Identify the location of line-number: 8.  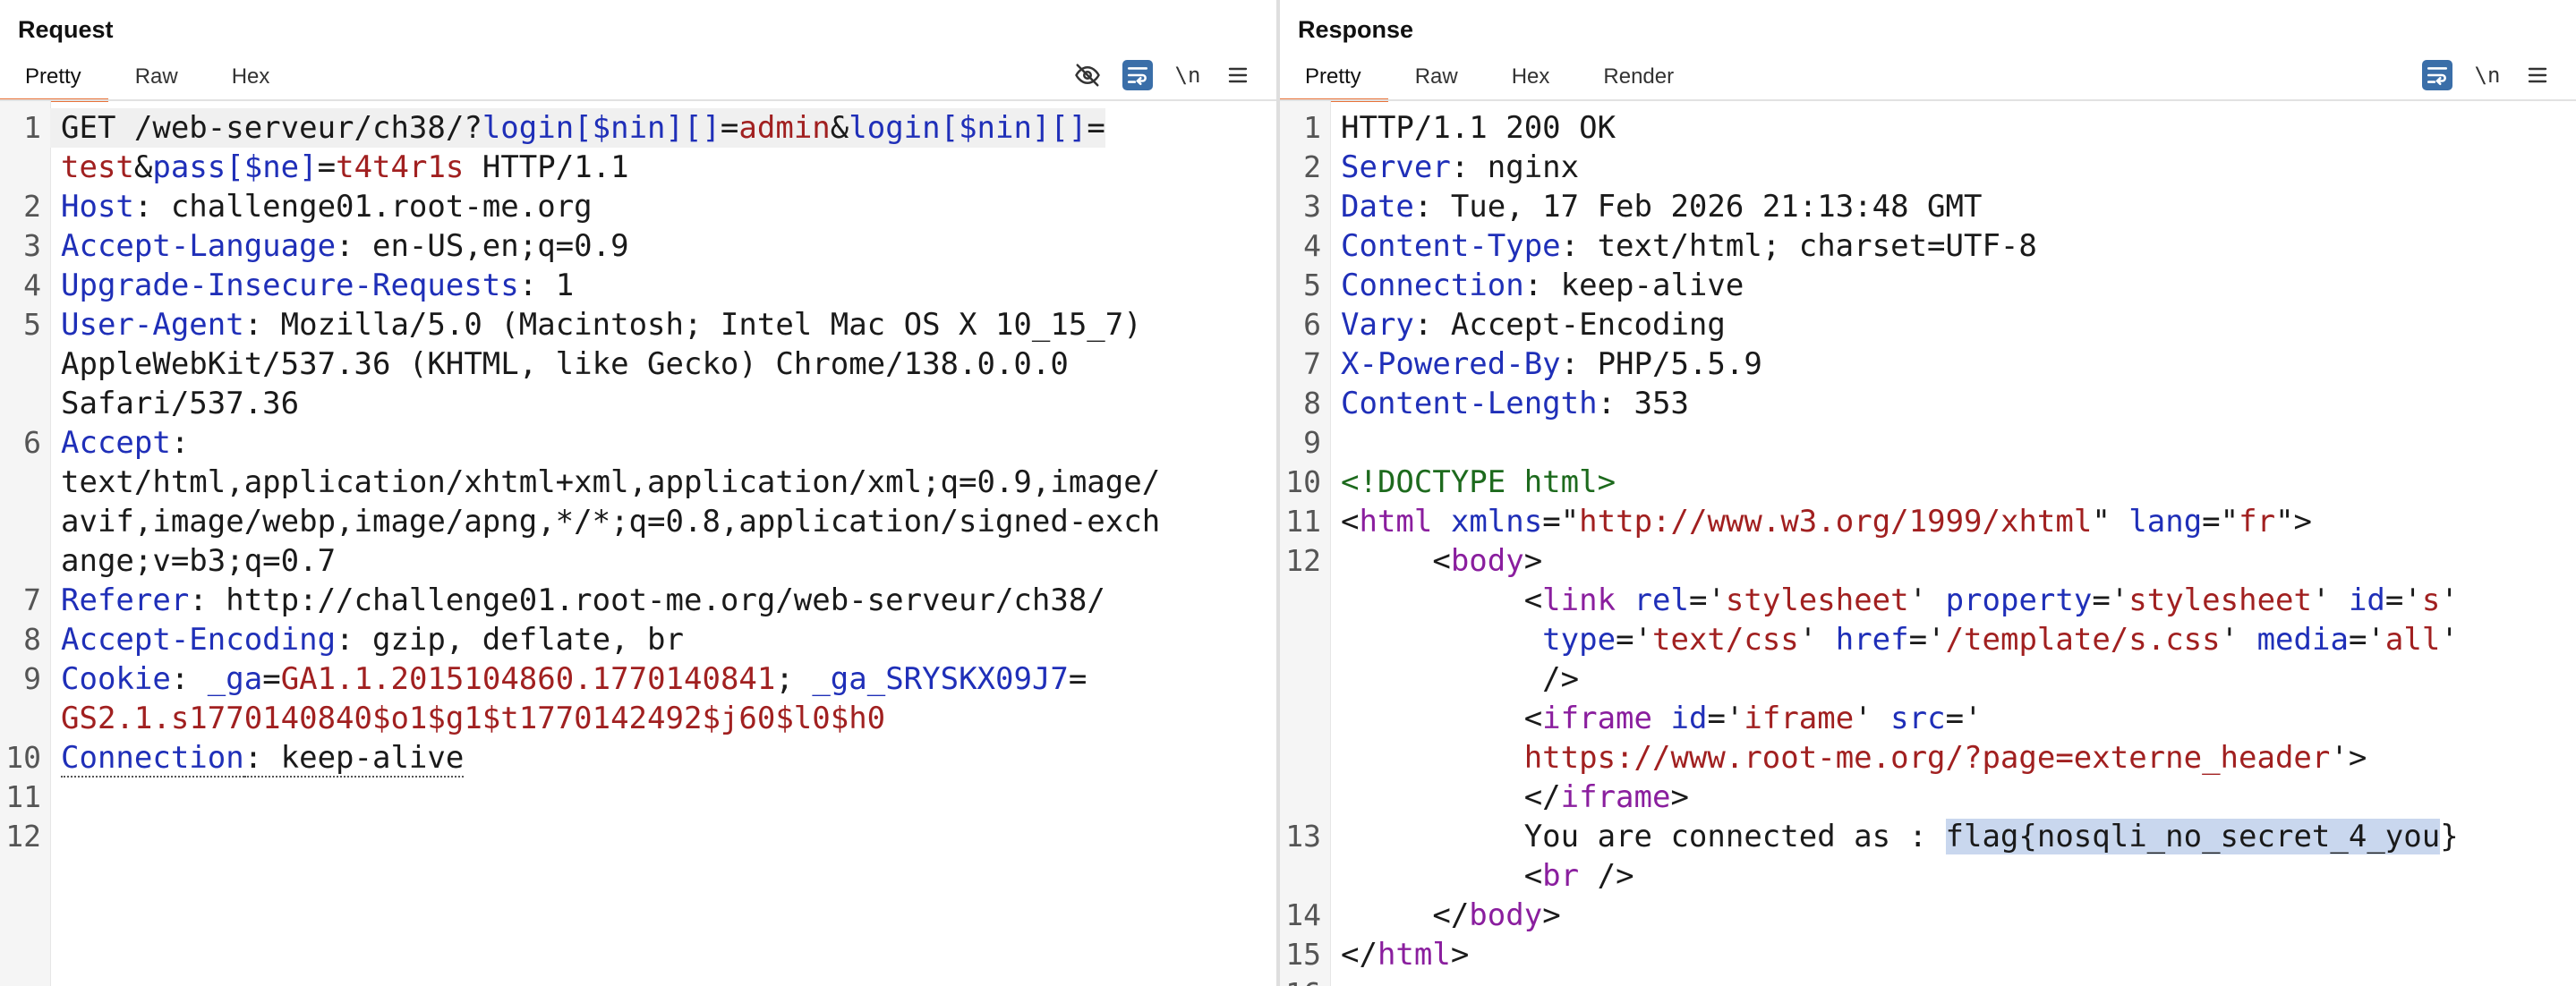
(1312, 403).